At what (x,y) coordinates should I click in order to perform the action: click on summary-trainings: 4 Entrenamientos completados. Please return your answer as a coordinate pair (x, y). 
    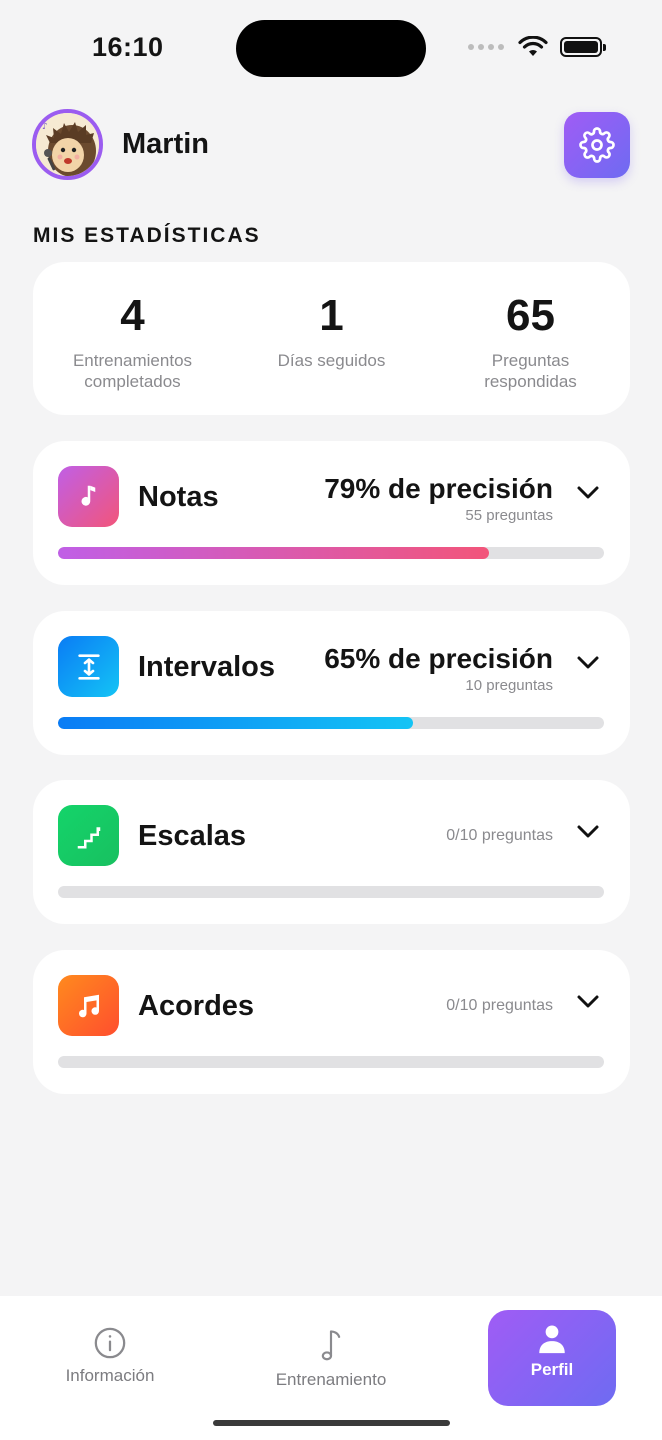
    Looking at the image, I should click on (132, 338).